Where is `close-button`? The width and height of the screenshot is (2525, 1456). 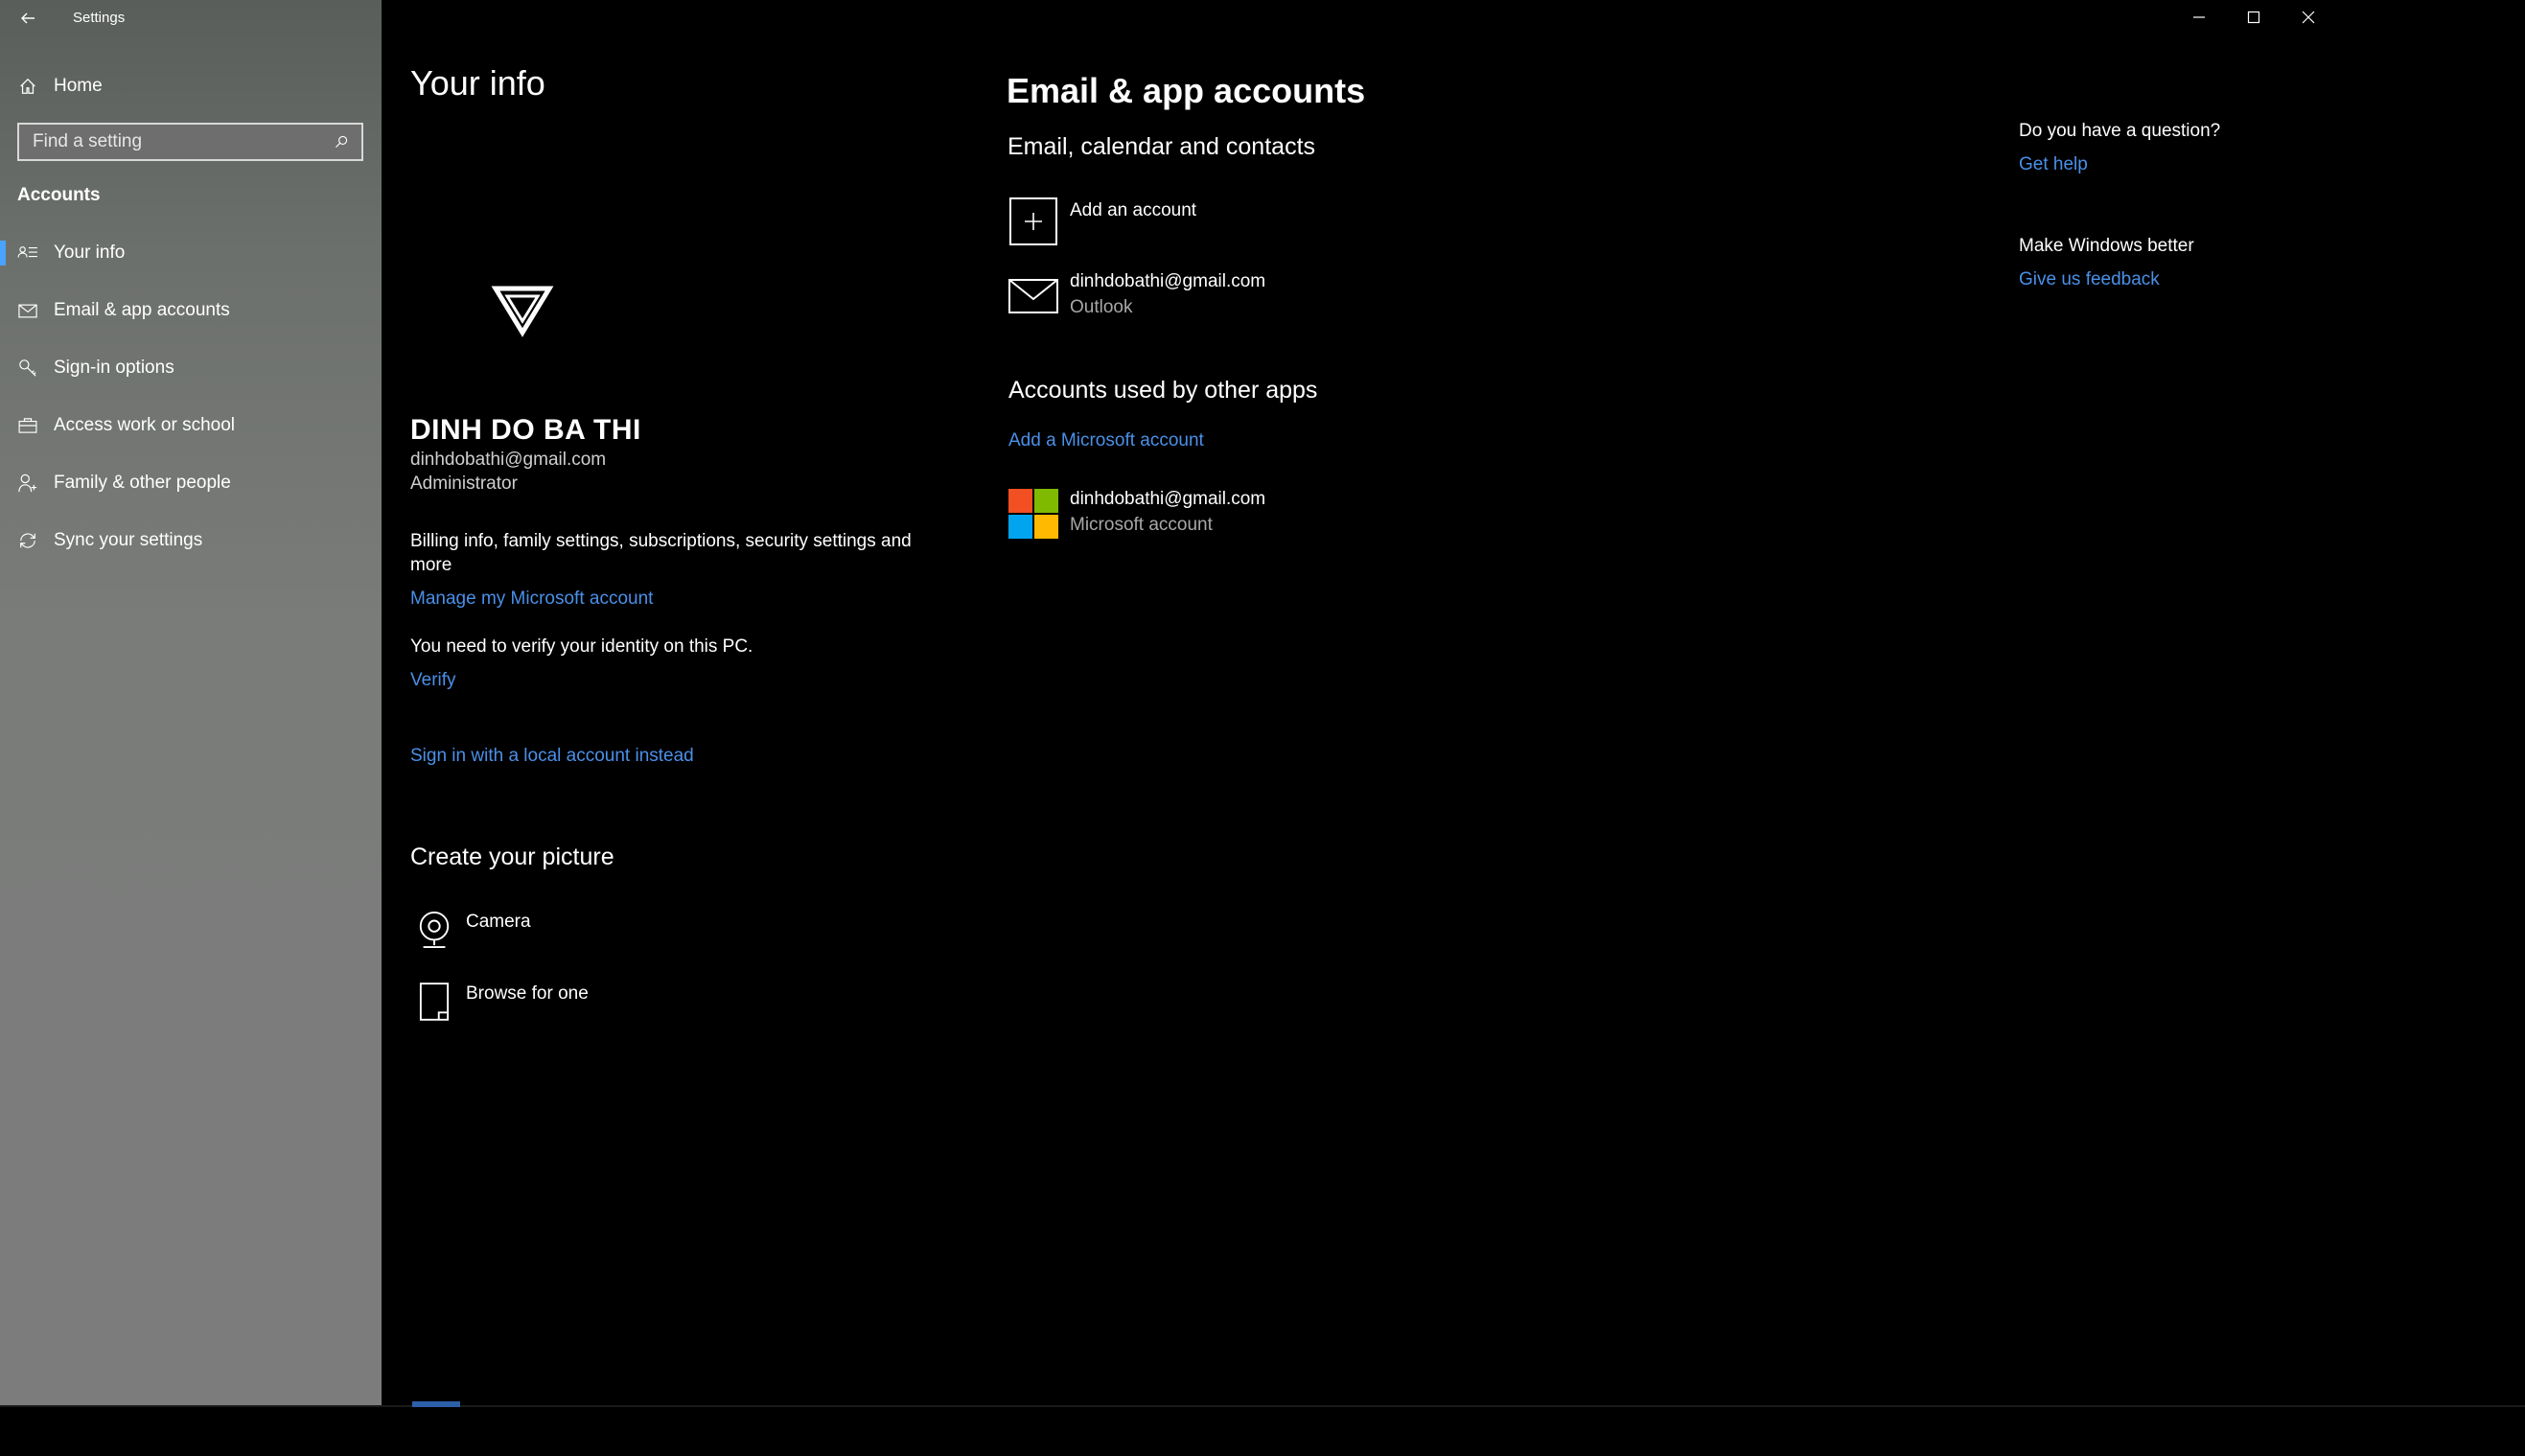 close-button is located at coordinates (2308, 17).